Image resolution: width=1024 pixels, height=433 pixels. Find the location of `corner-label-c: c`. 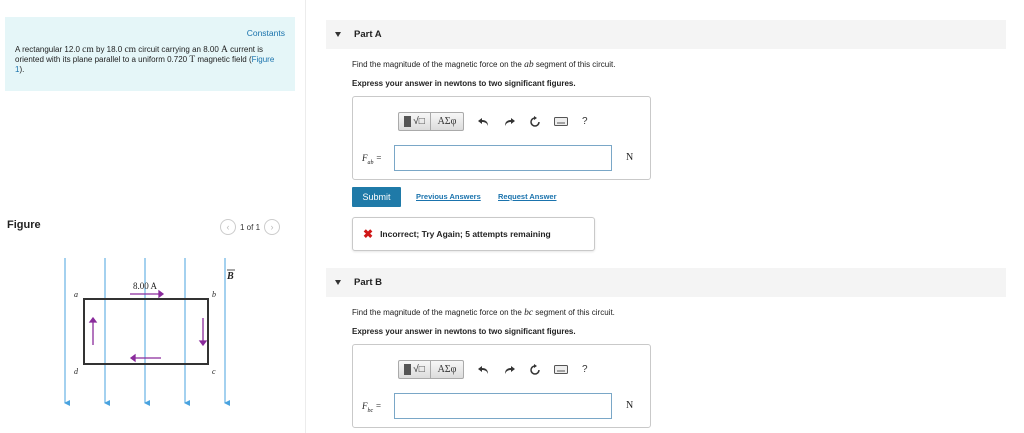

corner-label-c: c is located at coordinates (214, 371).